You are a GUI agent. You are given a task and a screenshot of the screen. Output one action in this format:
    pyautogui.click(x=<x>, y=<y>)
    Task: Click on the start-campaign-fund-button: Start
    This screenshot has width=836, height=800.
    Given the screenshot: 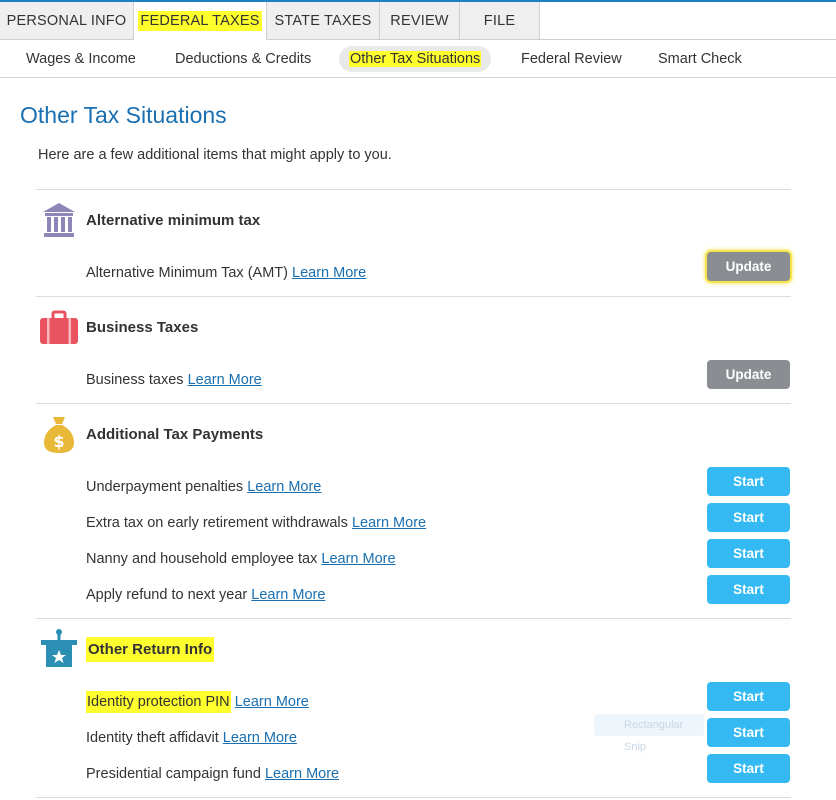 What is the action you would take?
    pyautogui.click(x=748, y=768)
    